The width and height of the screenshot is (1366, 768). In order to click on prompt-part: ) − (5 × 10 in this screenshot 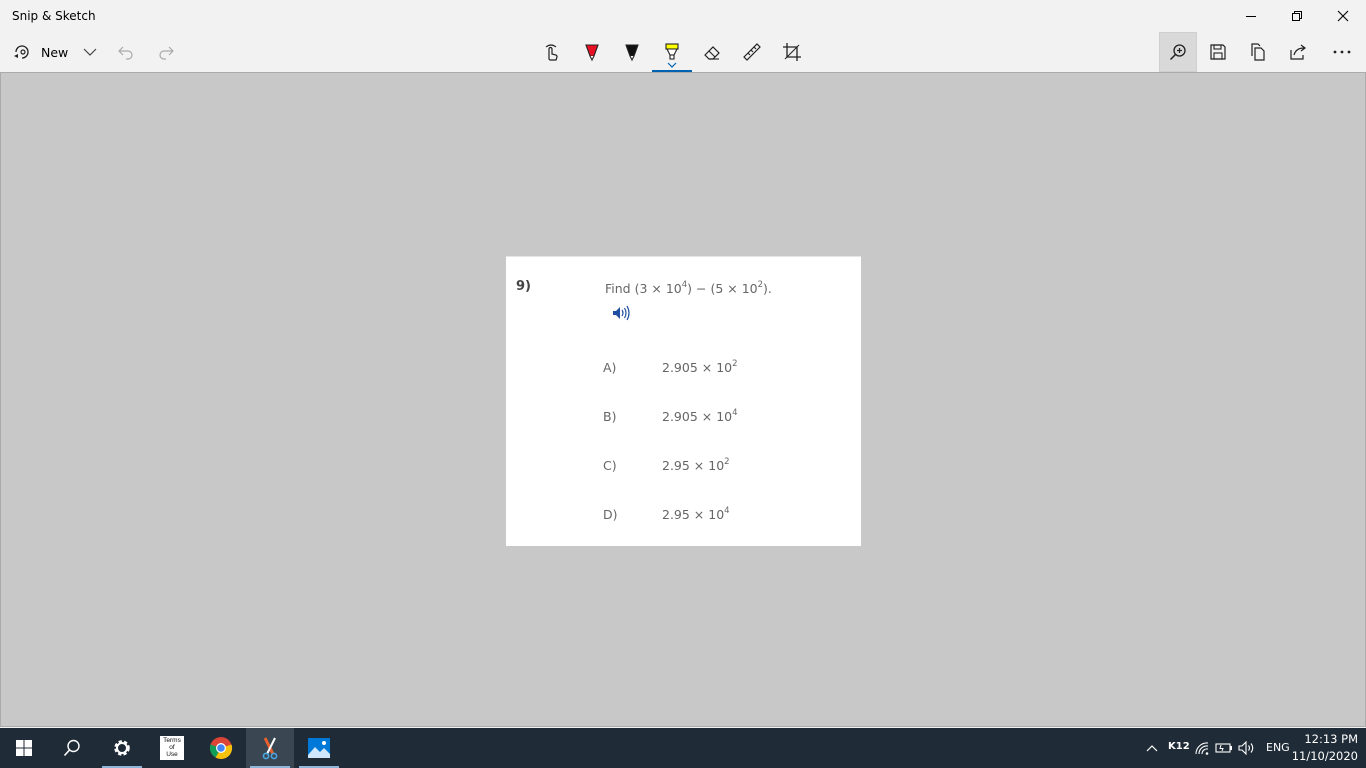, I will do `click(722, 288)`.